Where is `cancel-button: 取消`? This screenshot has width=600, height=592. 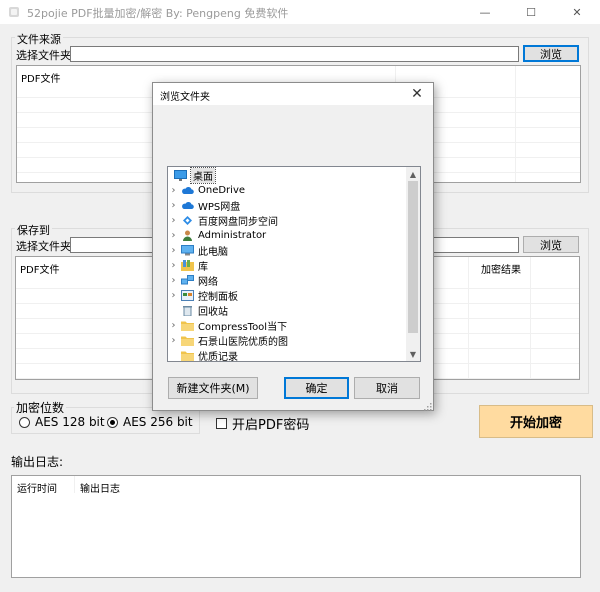 cancel-button: 取消 is located at coordinates (387, 388).